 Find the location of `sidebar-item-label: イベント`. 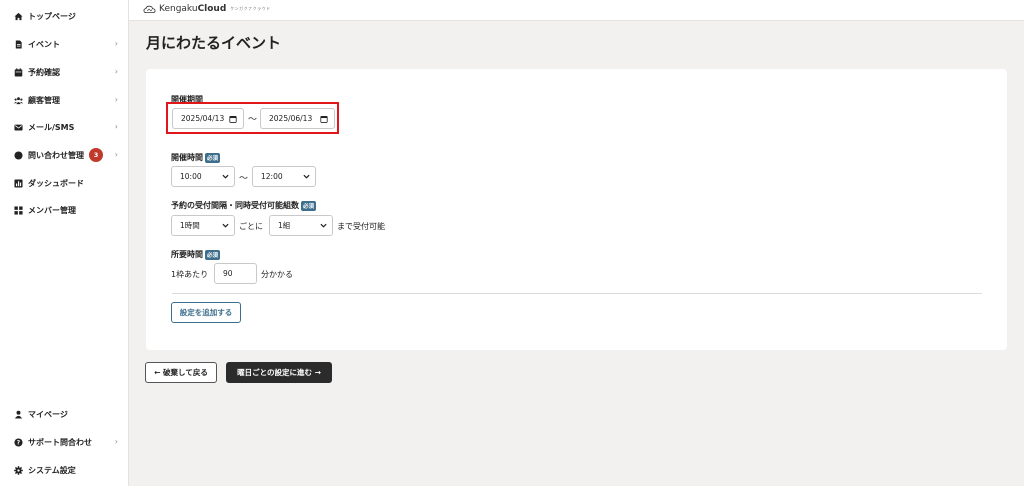

sidebar-item-label: イベント is located at coordinates (44, 44).